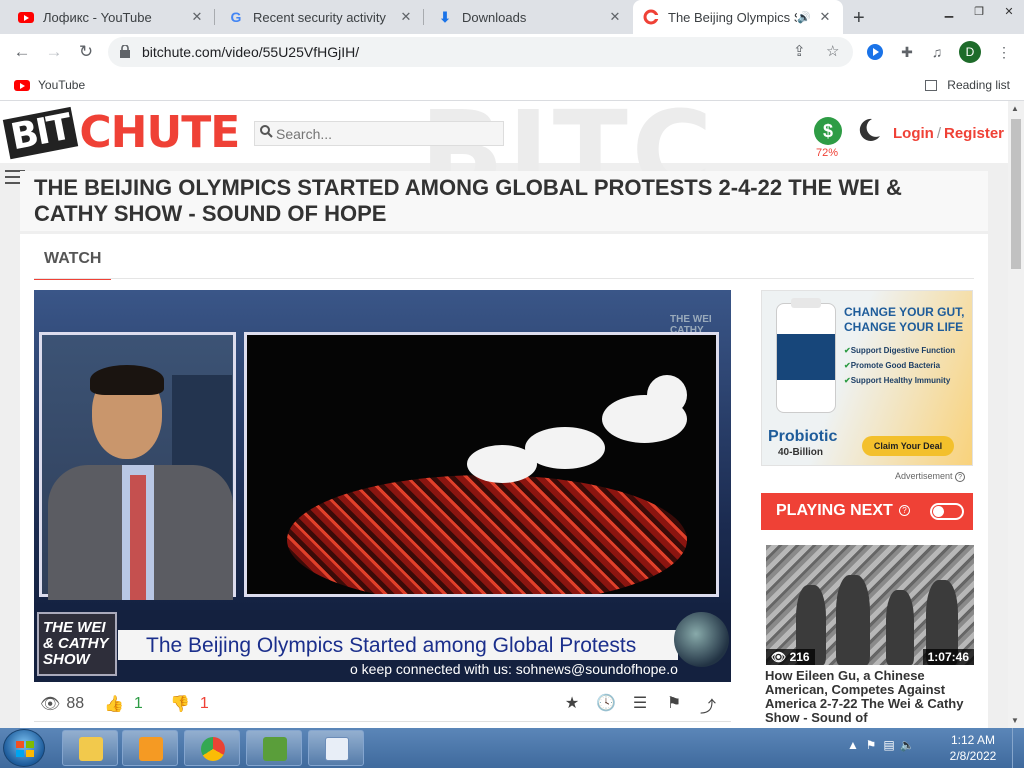 The height and width of the screenshot is (768, 1024). I want to click on tab-watch: WATCH, so click(73, 265).